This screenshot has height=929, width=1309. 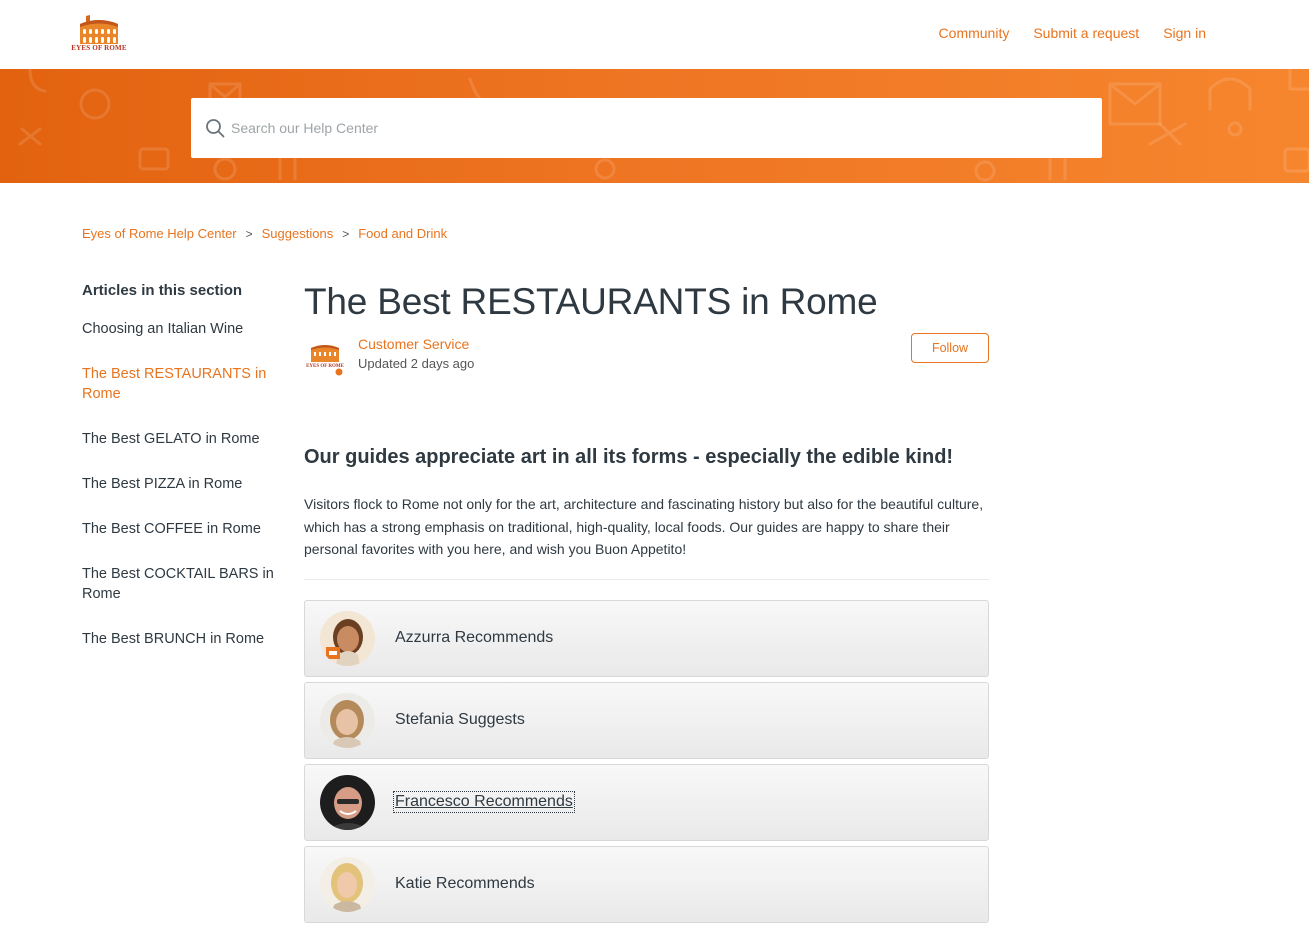 I want to click on search-icon, so click(x=215, y=128).